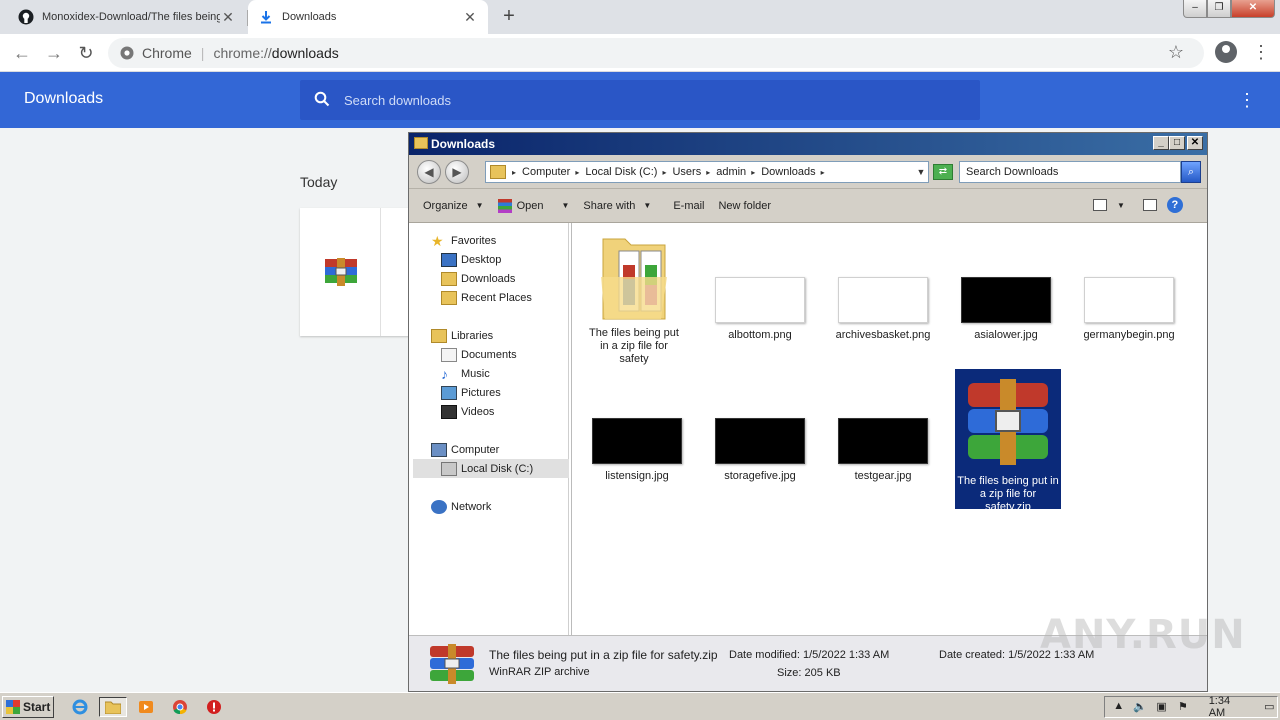  I want to click on selected-file-type: WinRAR ZIP archive, so click(539, 672).